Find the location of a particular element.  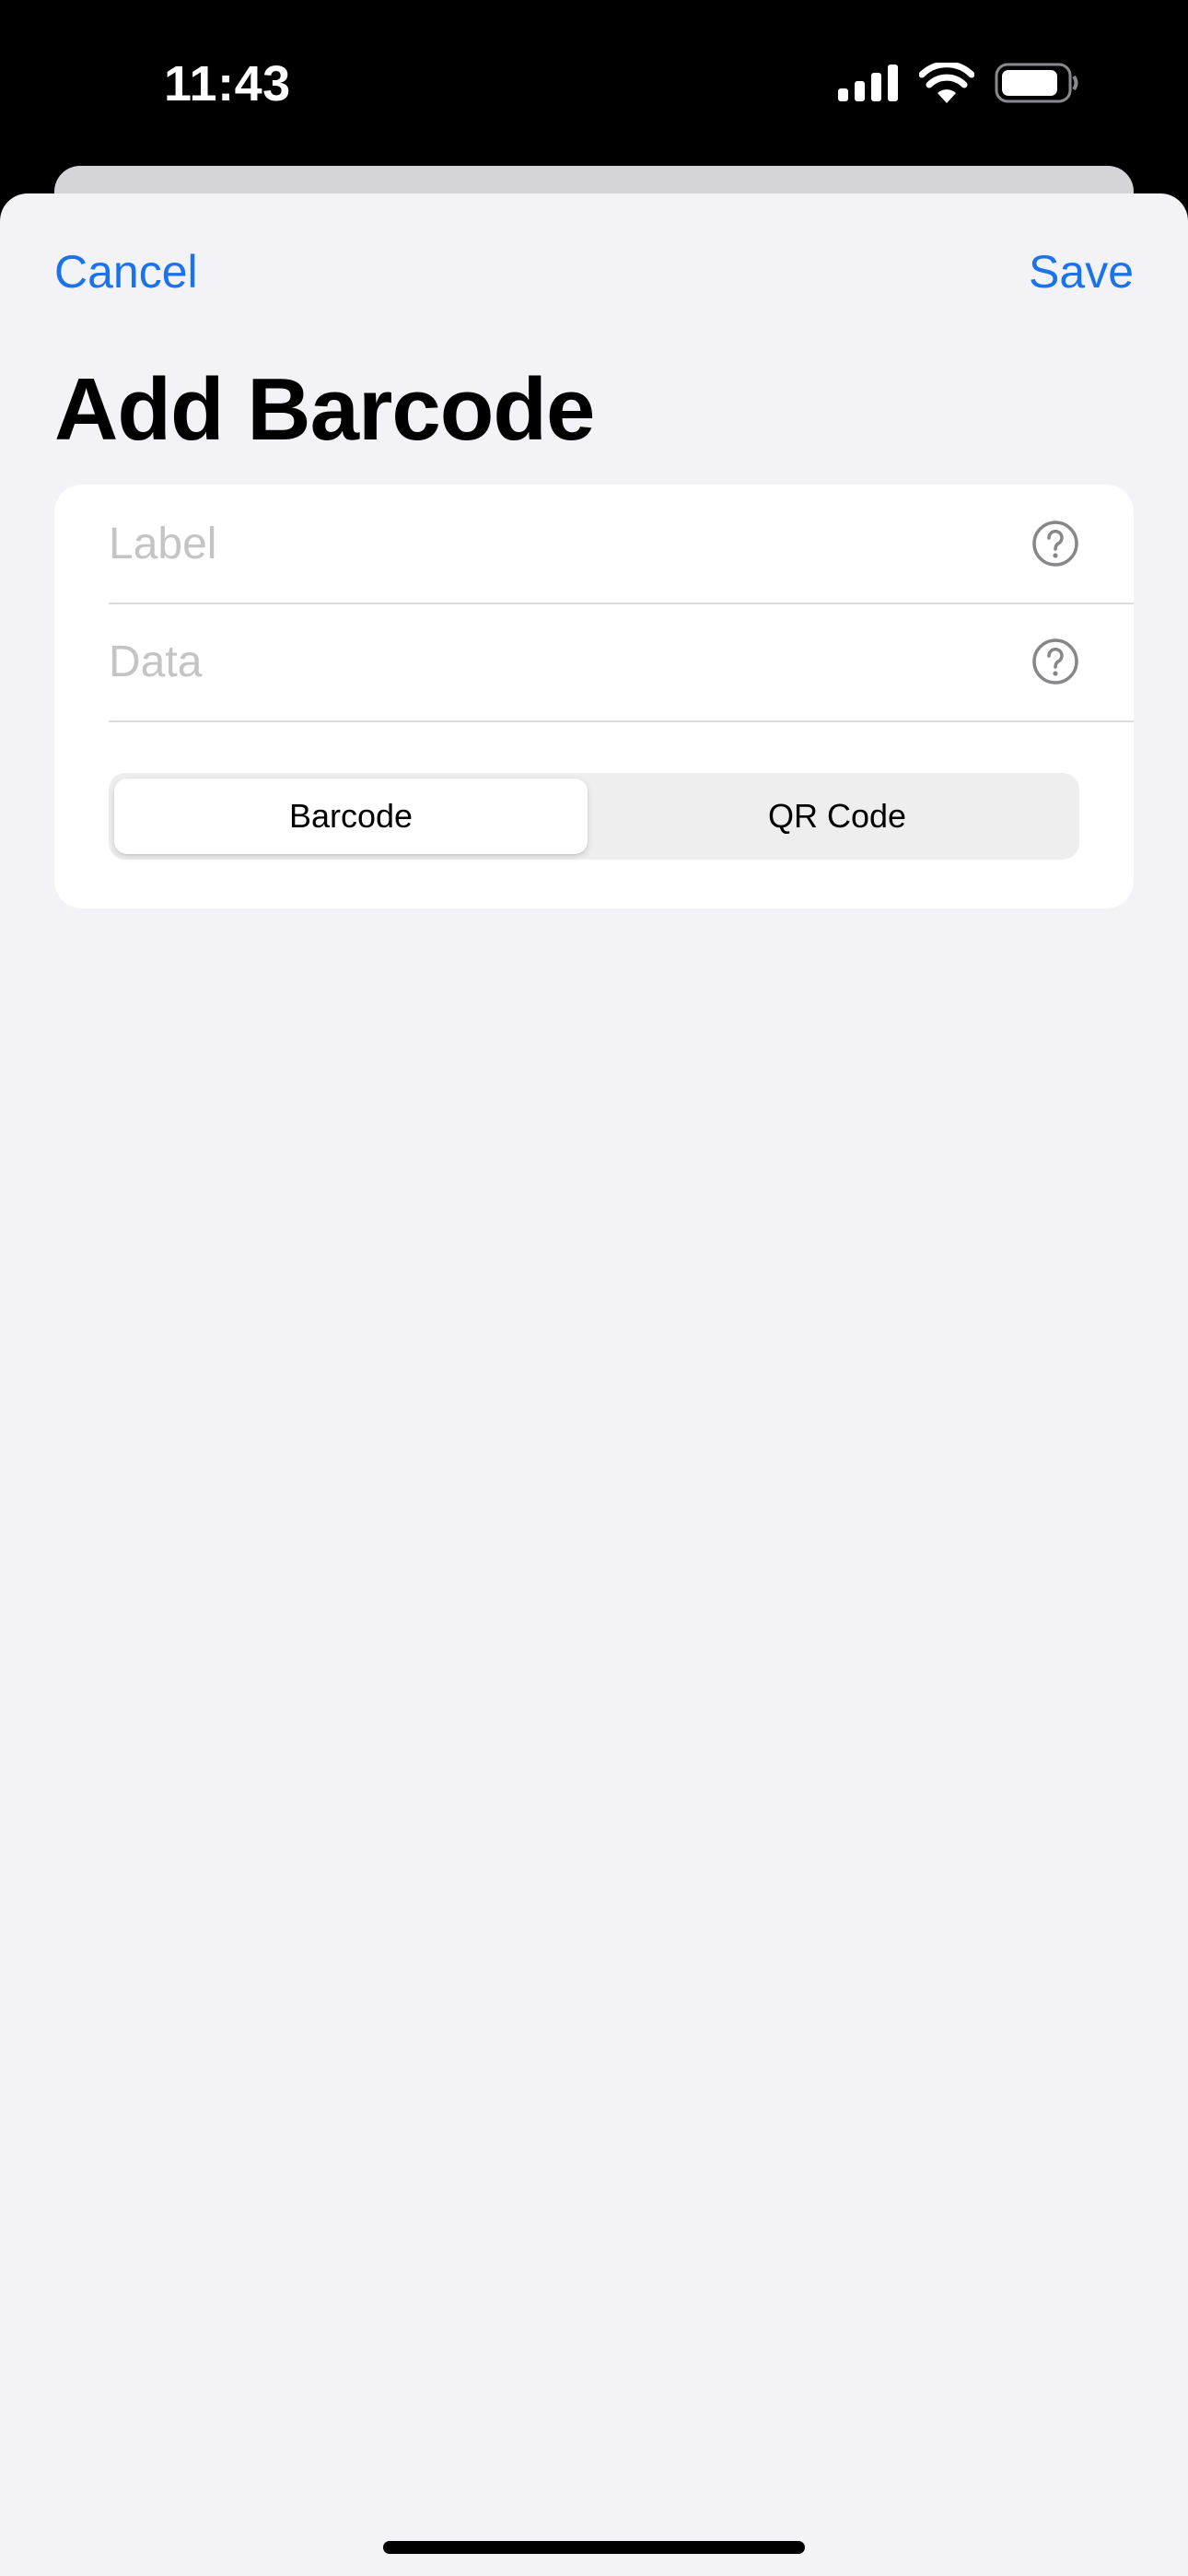

label-input is located at coordinates (570, 543).